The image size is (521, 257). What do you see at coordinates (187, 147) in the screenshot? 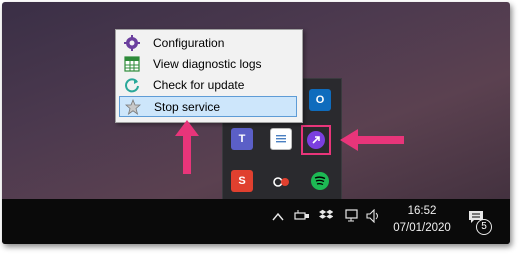
I see `annotation-arrow-up` at bounding box center [187, 147].